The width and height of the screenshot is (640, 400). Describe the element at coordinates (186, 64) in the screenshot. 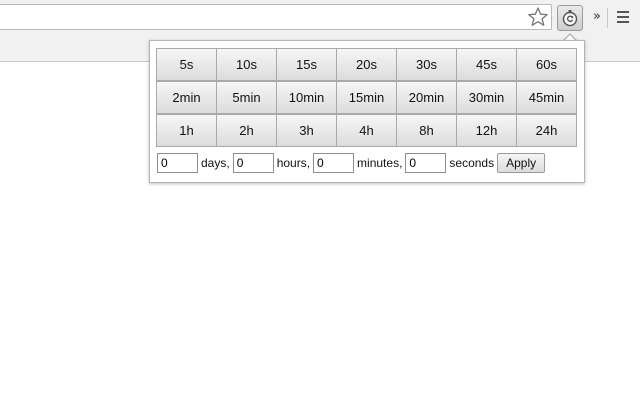

I see `preset-5s-button: 5s` at that location.